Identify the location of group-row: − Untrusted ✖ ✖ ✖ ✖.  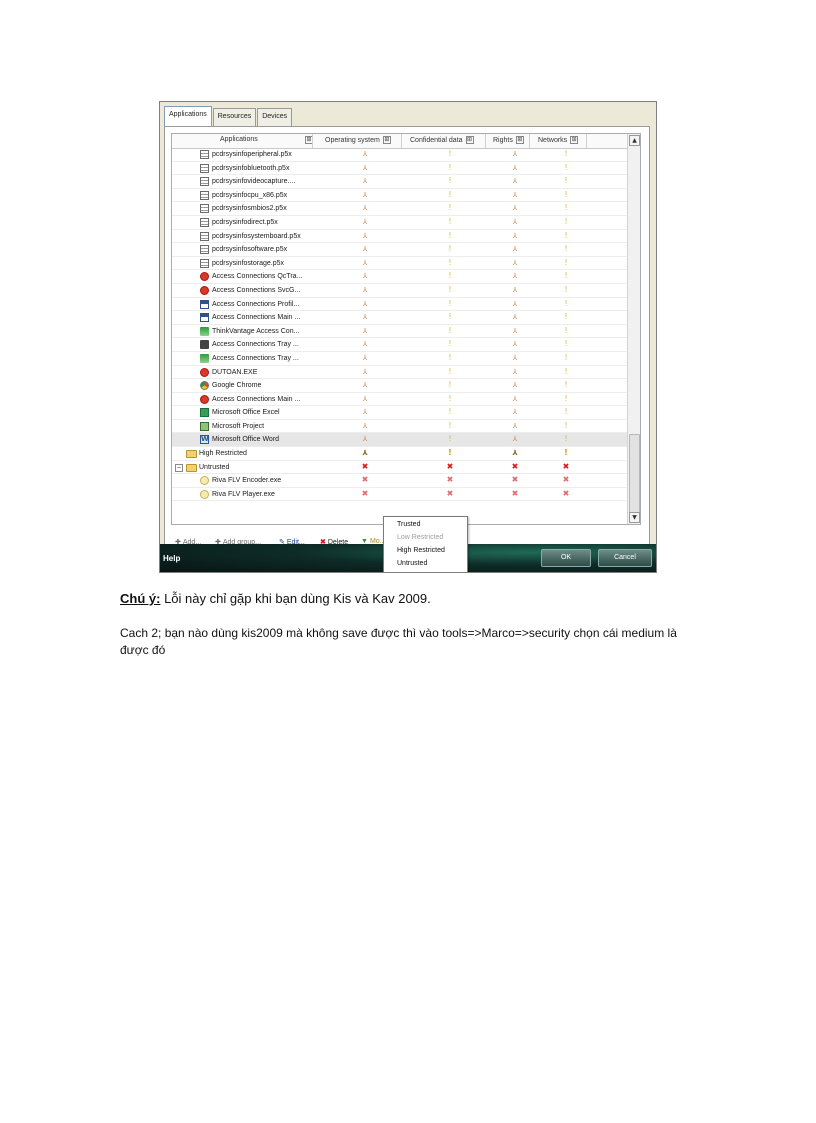
(400, 468).